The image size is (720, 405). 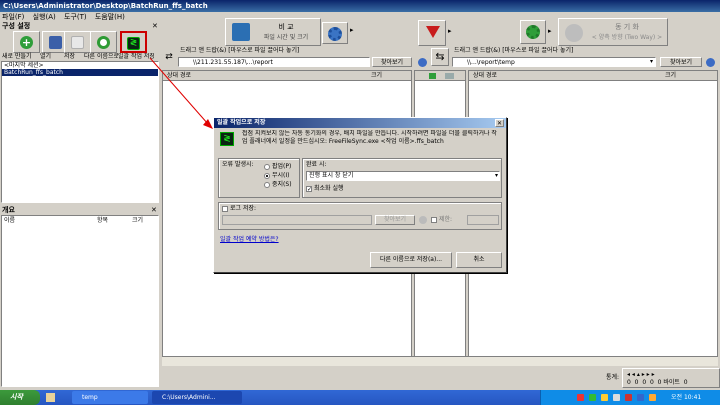 I want to click on log-option: 로그 저장:, so click(x=239, y=209).